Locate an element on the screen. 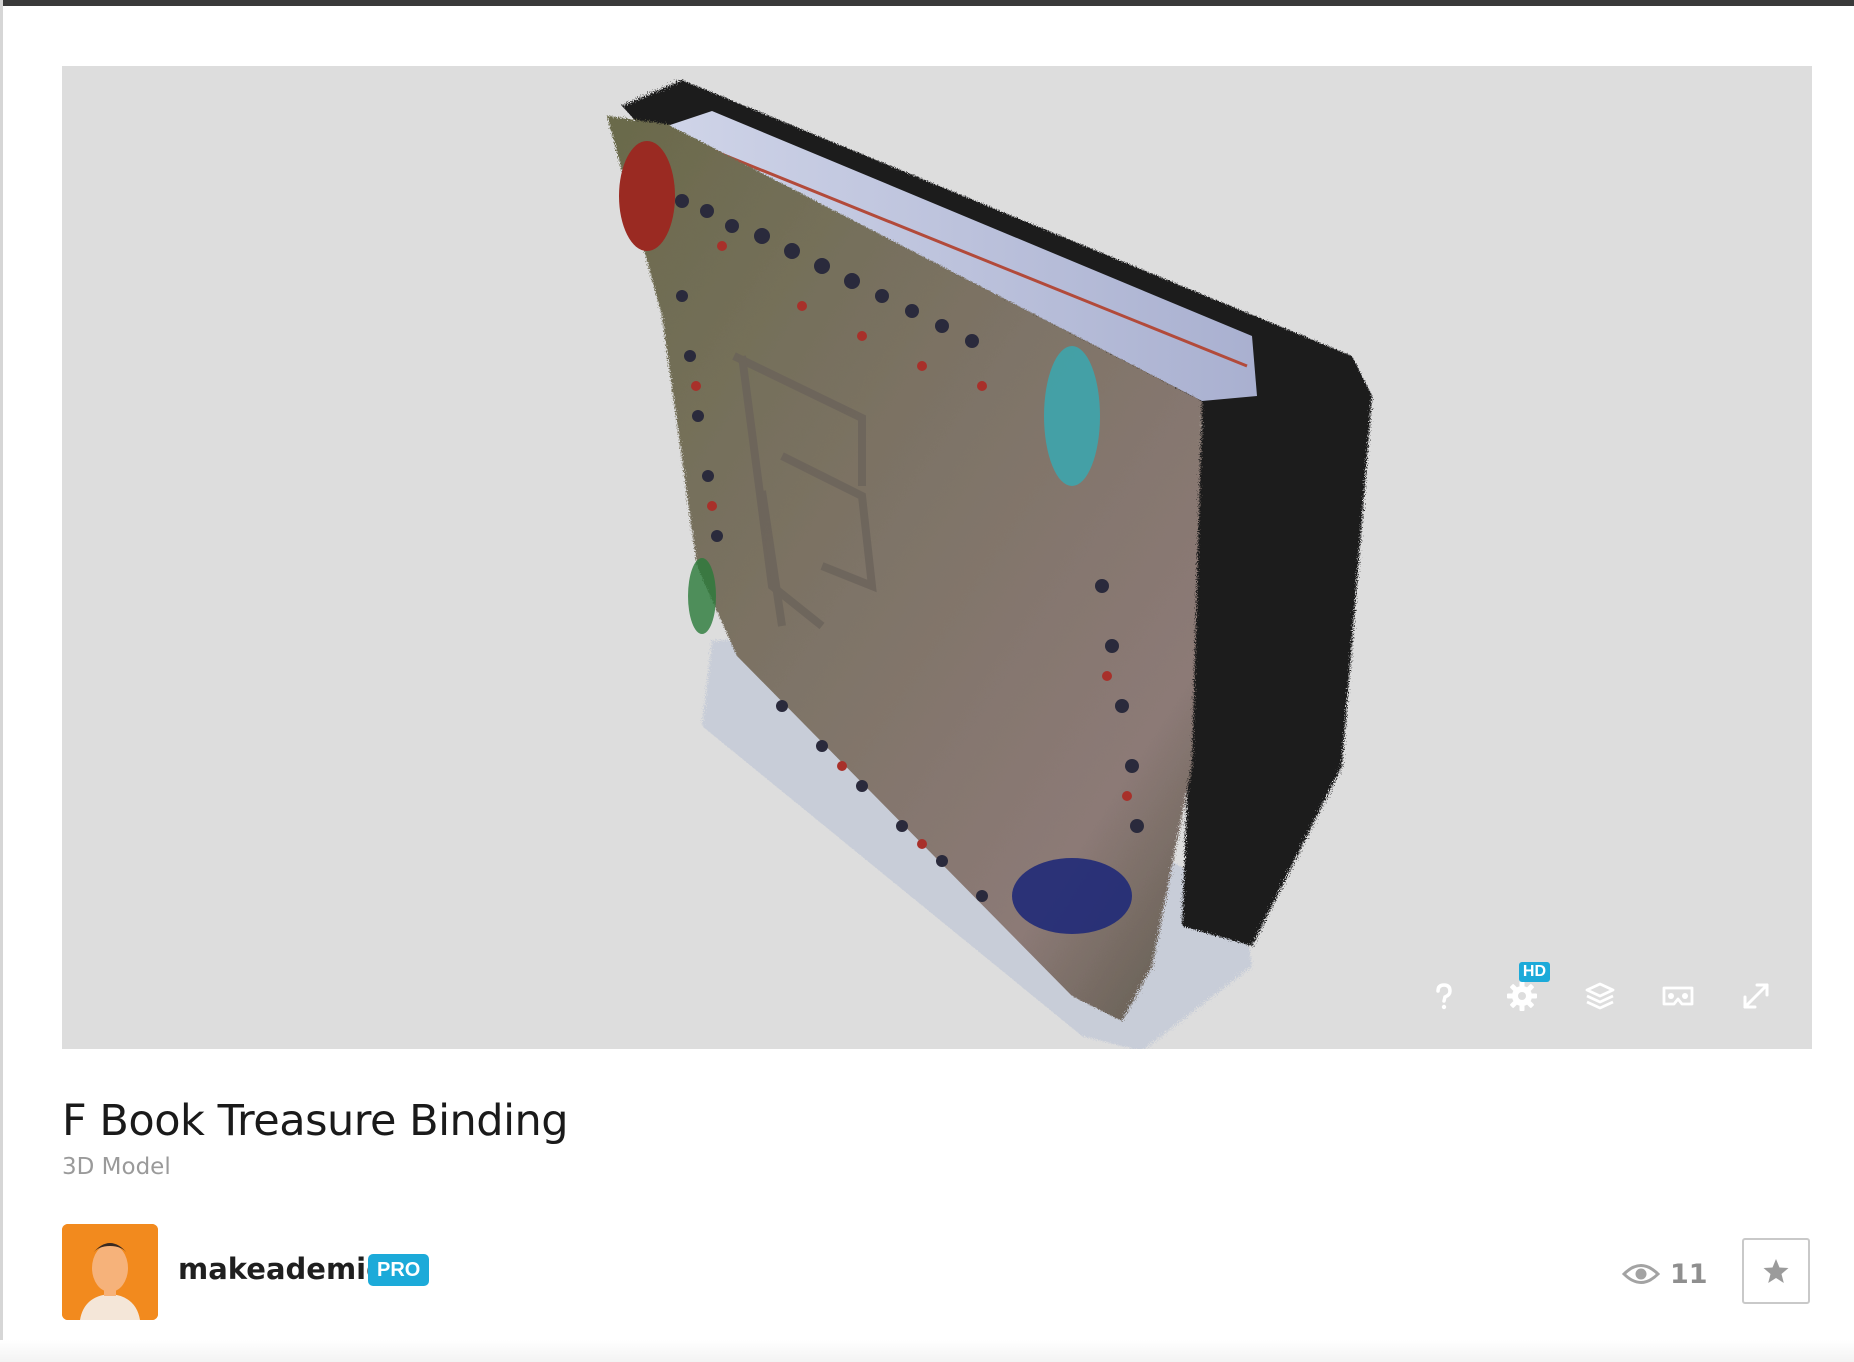 This screenshot has width=1854, height=1362. layers-icon is located at coordinates (1600, 996).